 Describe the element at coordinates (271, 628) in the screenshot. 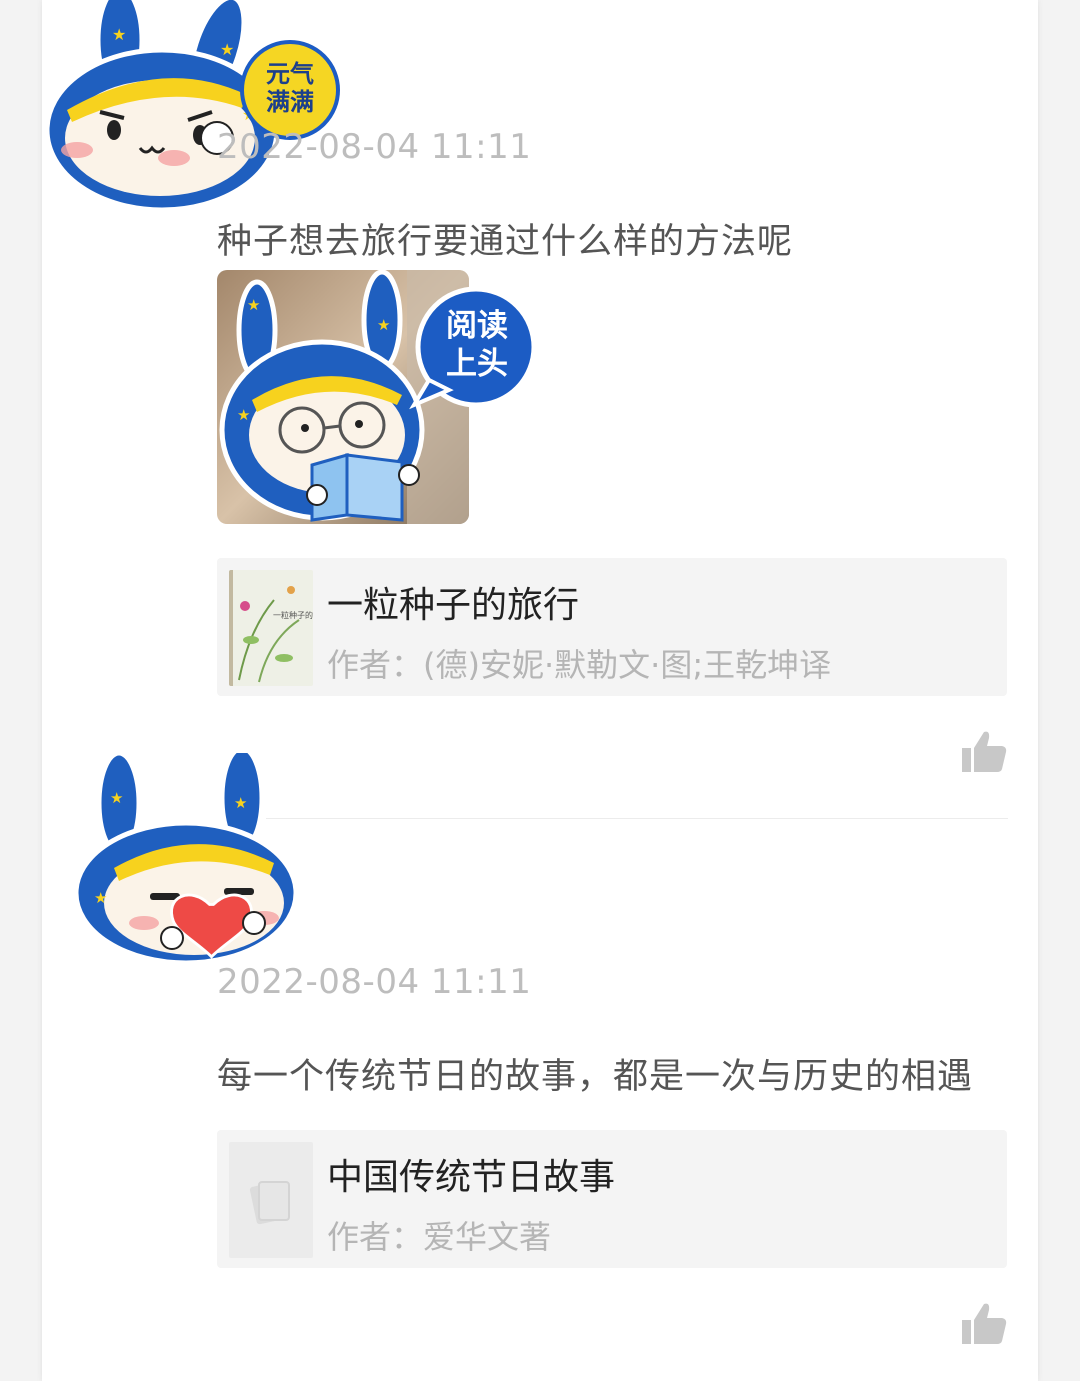

I see `book-cover: 一粒种子的旅行` at that location.